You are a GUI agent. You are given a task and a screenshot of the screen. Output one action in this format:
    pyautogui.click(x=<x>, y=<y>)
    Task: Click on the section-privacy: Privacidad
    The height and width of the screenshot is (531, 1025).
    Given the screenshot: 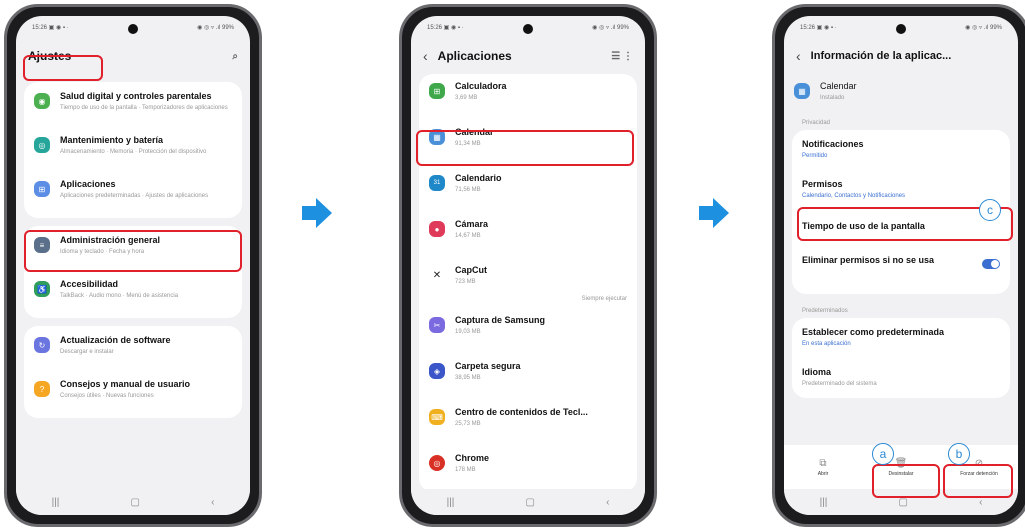 What is the action you would take?
    pyautogui.click(x=816, y=123)
    